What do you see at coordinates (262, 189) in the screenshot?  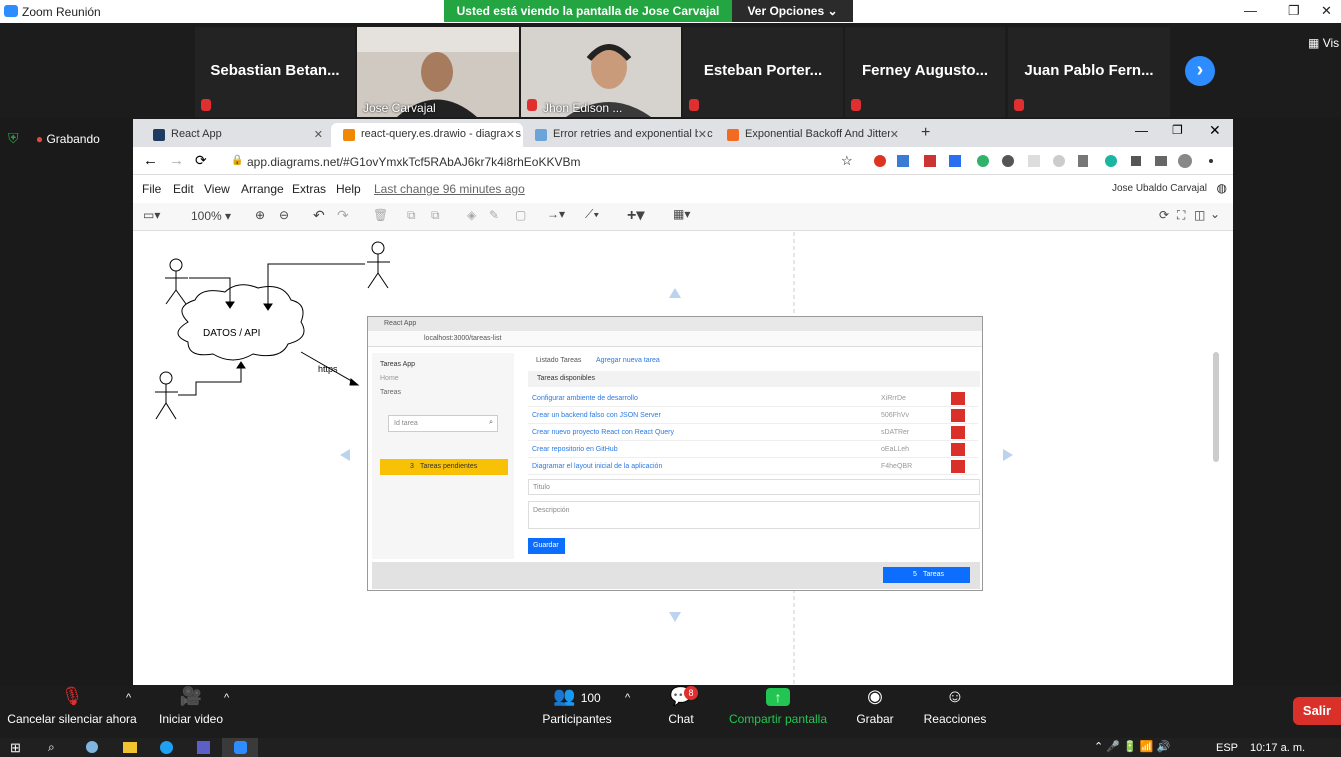 I see `menu-arrange: Arrange` at bounding box center [262, 189].